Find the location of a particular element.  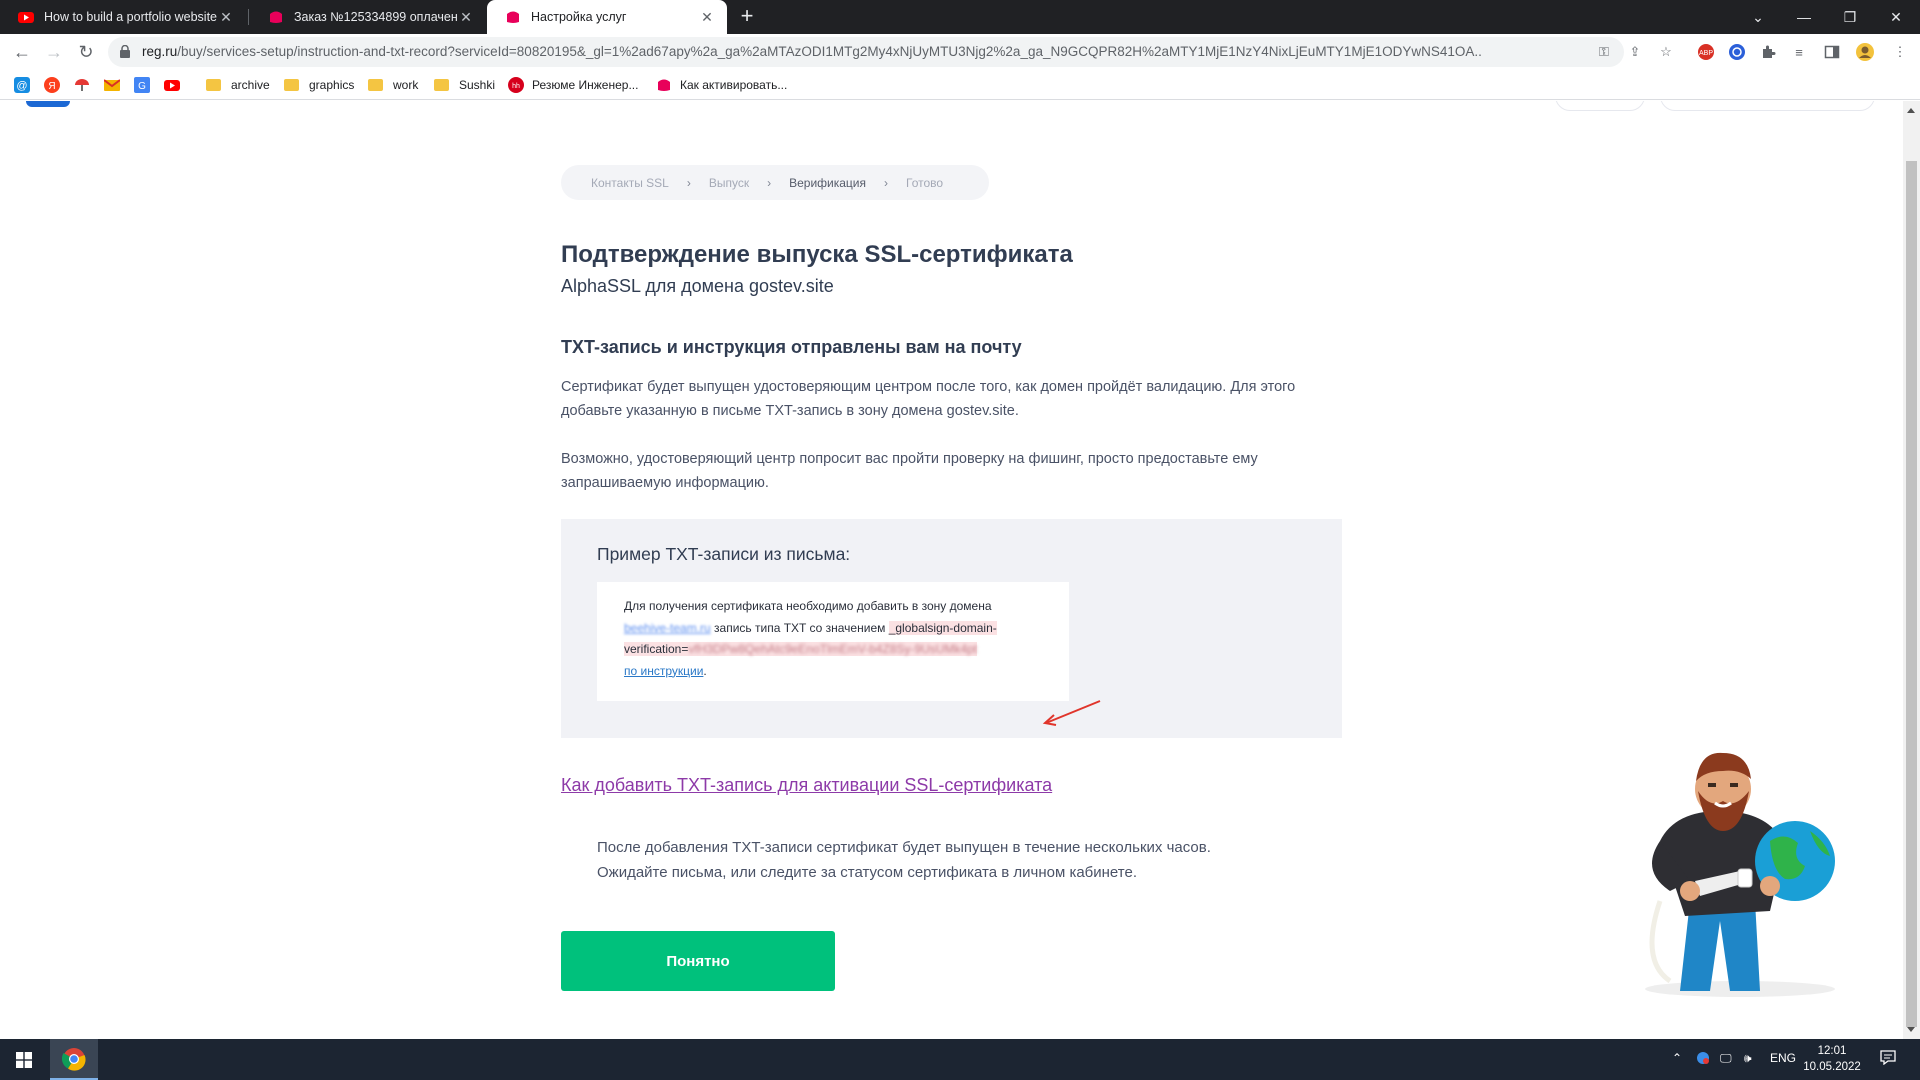

tab-youtube: How to build a portfolio website ✕ is located at coordinates (123, 17).